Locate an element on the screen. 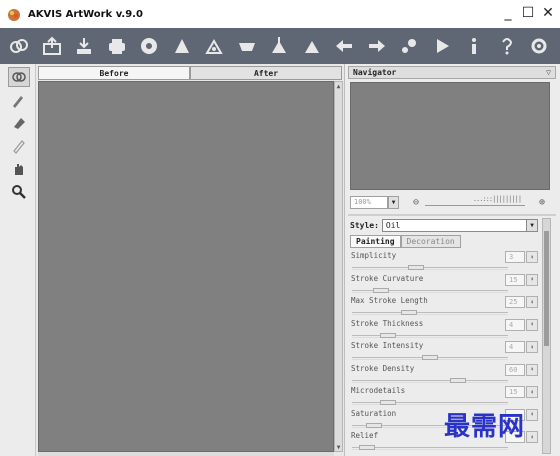 This screenshot has height=456, width=560. presets-icon is located at coordinates (247, 46).